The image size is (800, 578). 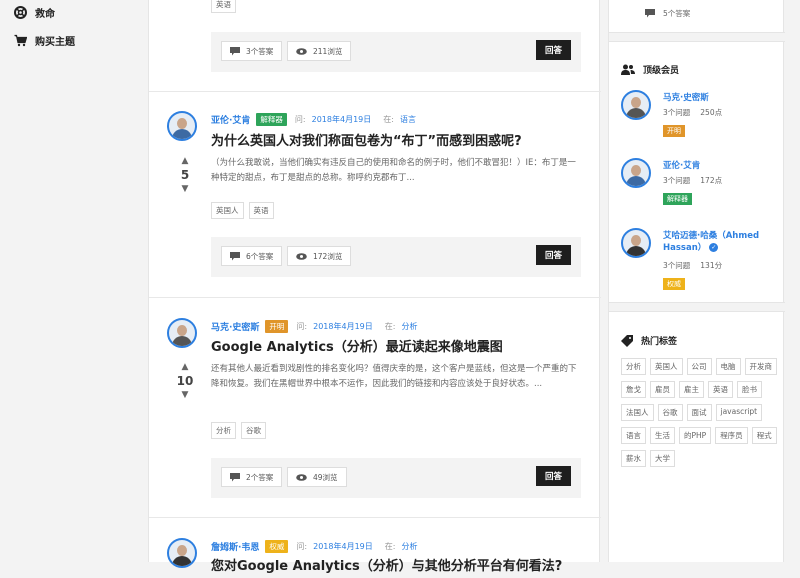 What do you see at coordinates (699, 412) in the screenshot?
I see `tag: 面试` at bounding box center [699, 412].